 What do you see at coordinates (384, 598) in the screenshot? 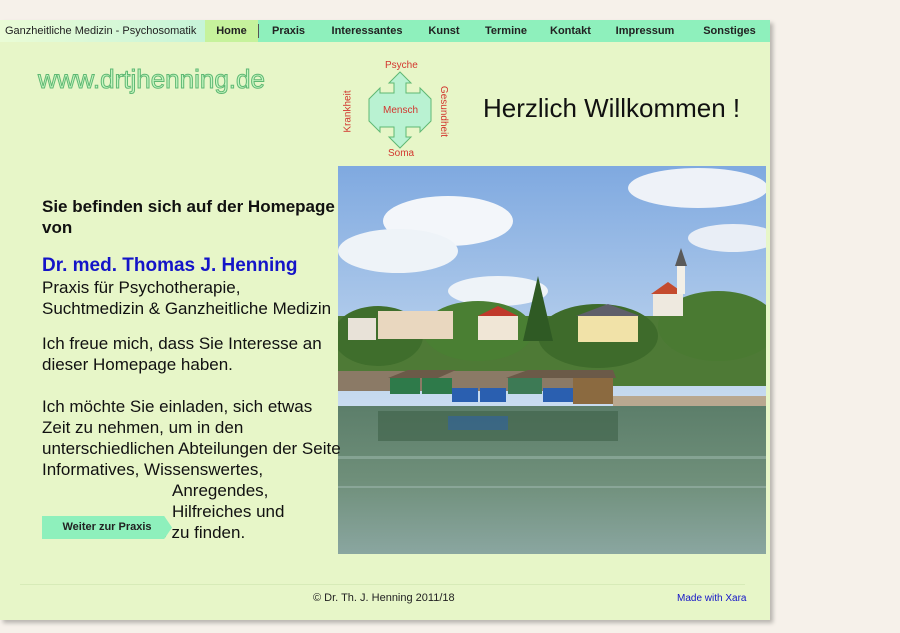
I see `copyright-text: © Dr. Th. J. Henning 2011/18` at bounding box center [384, 598].